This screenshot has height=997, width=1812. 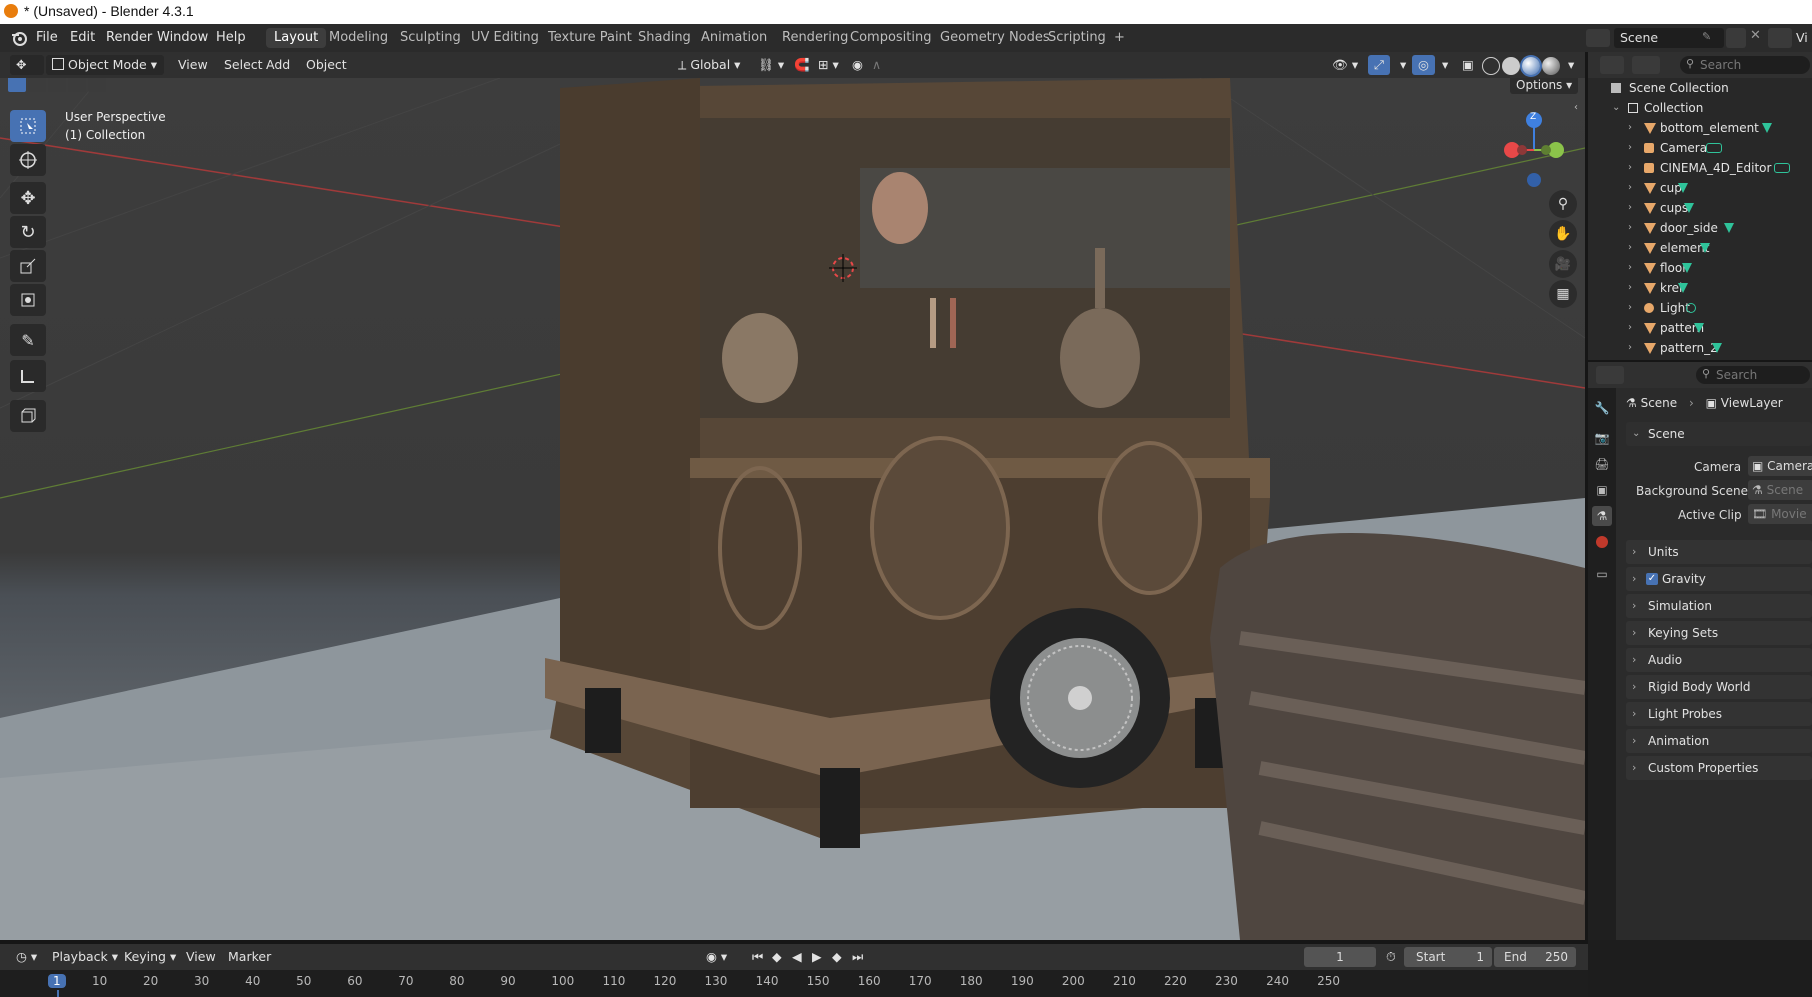 I want to click on outliner-item: › pattern_2, so click(x=1700, y=348).